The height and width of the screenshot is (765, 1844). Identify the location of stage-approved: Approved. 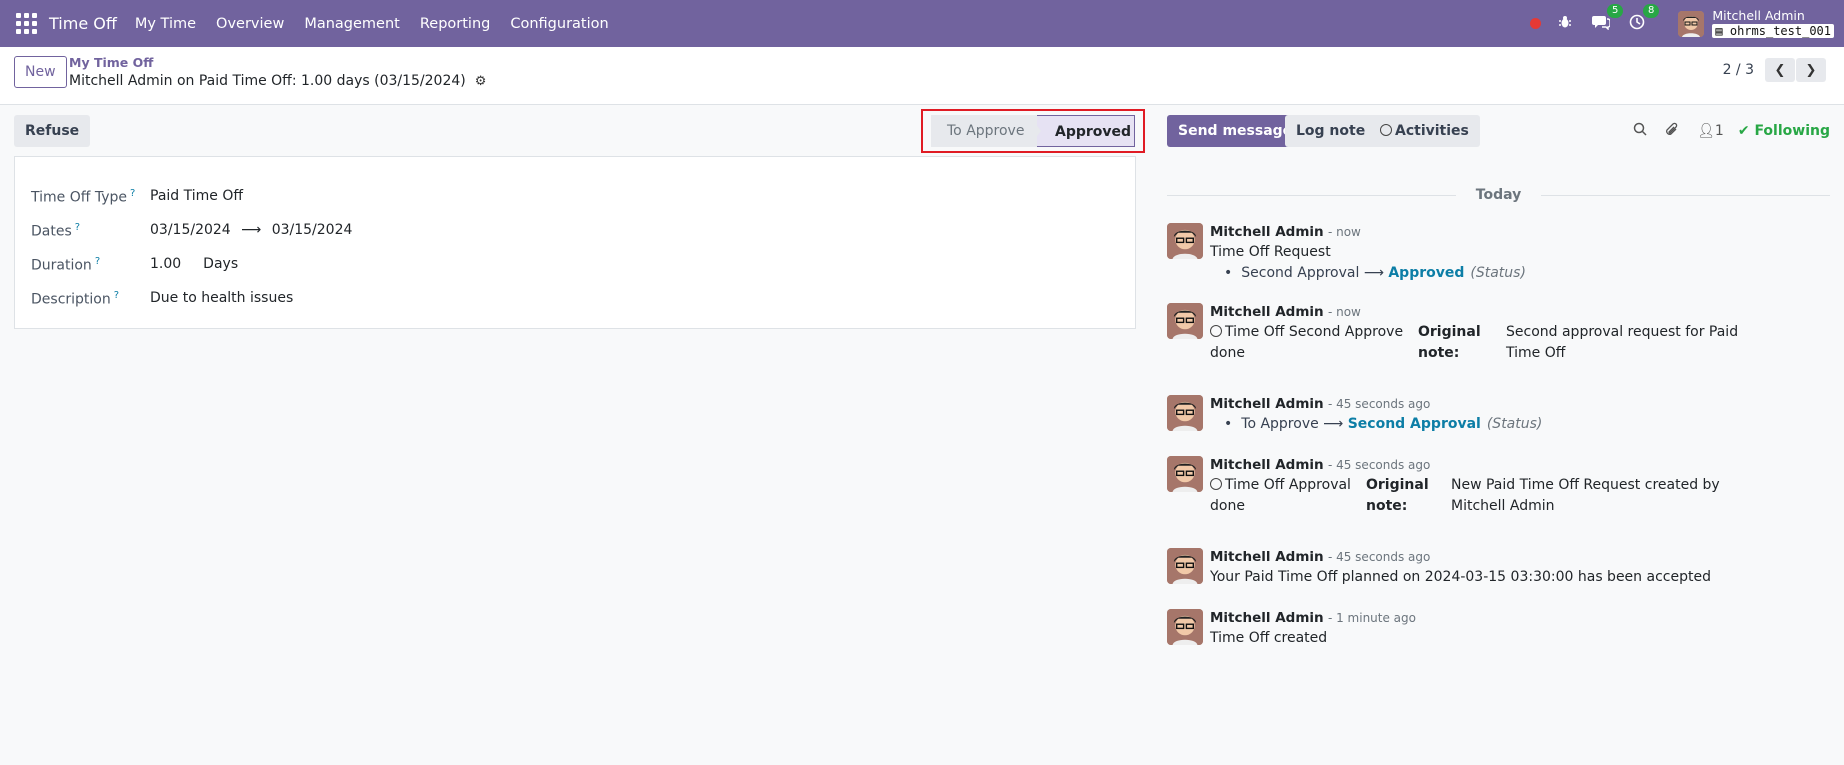
(1086, 131).